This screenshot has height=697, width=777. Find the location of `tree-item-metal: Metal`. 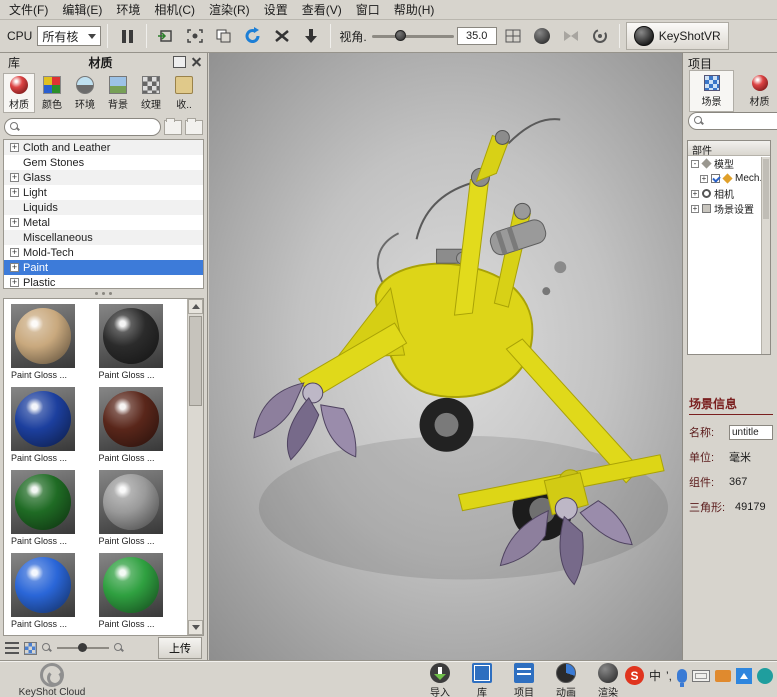

tree-item-metal: Metal is located at coordinates (103, 222).